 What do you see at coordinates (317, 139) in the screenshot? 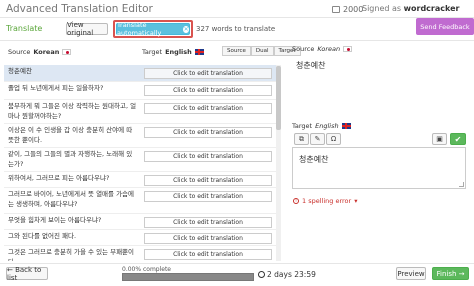
I see `clear-icon: ✎` at bounding box center [317, 139].